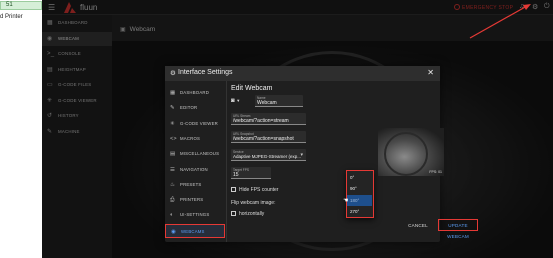 The height and width of the screenshot is (258, 553). Describe the element at coordinates (359, 188) in the screenshot. I see `rotation-option: 90°` at that location.